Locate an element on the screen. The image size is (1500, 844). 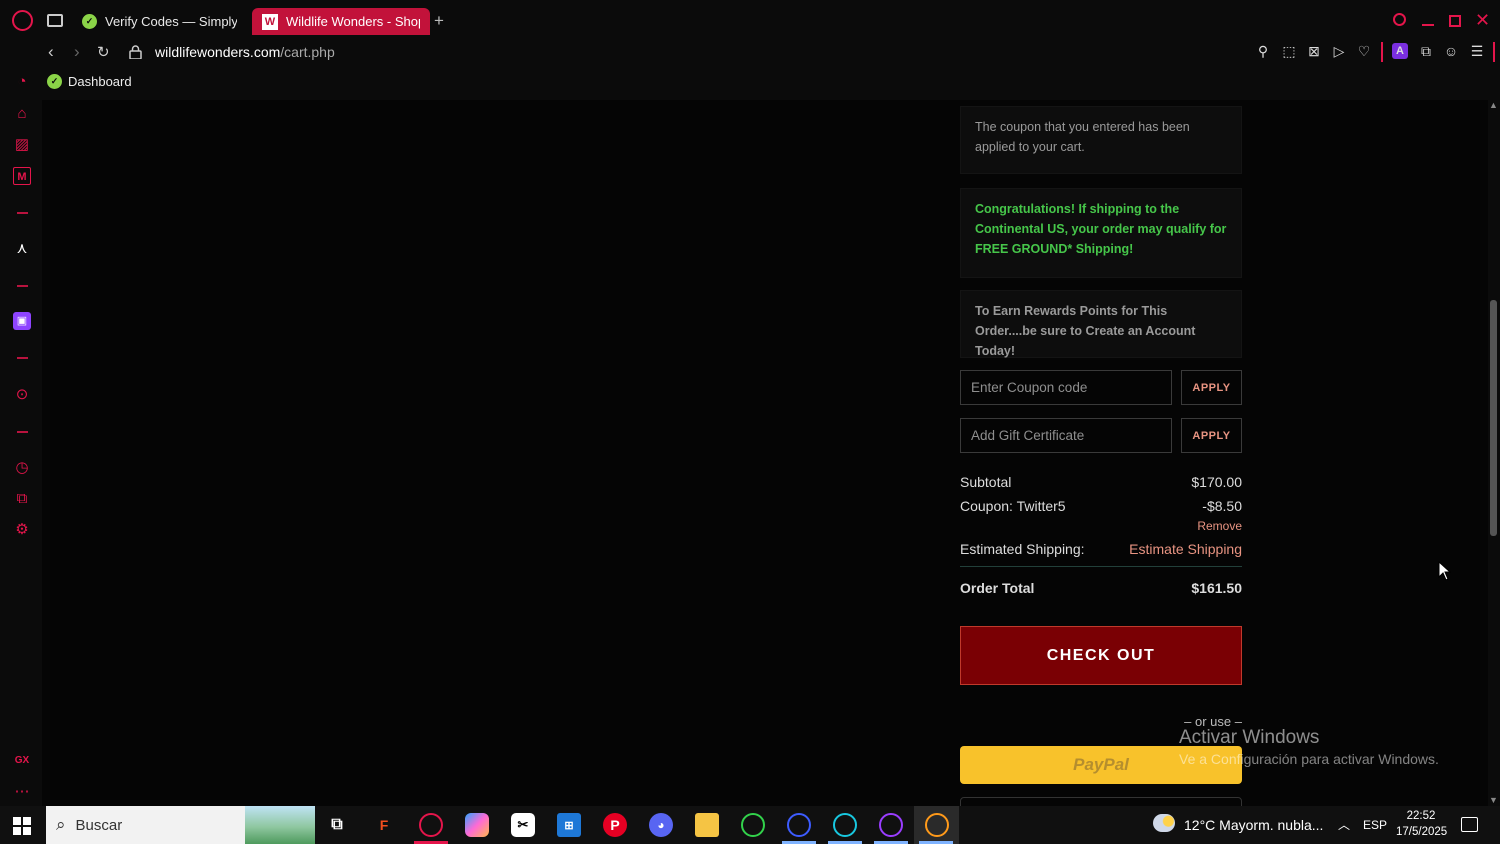
opera-gx-logo-icon is located at coordinates (22, 20).